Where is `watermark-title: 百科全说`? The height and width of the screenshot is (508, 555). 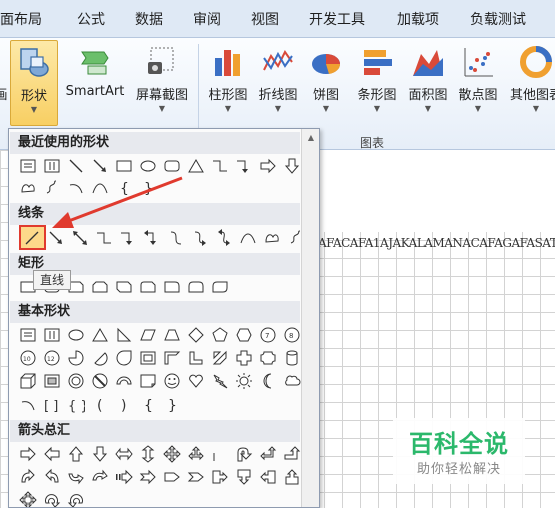
watermark-title: 百科全说 is located at coordinates (459, 444).